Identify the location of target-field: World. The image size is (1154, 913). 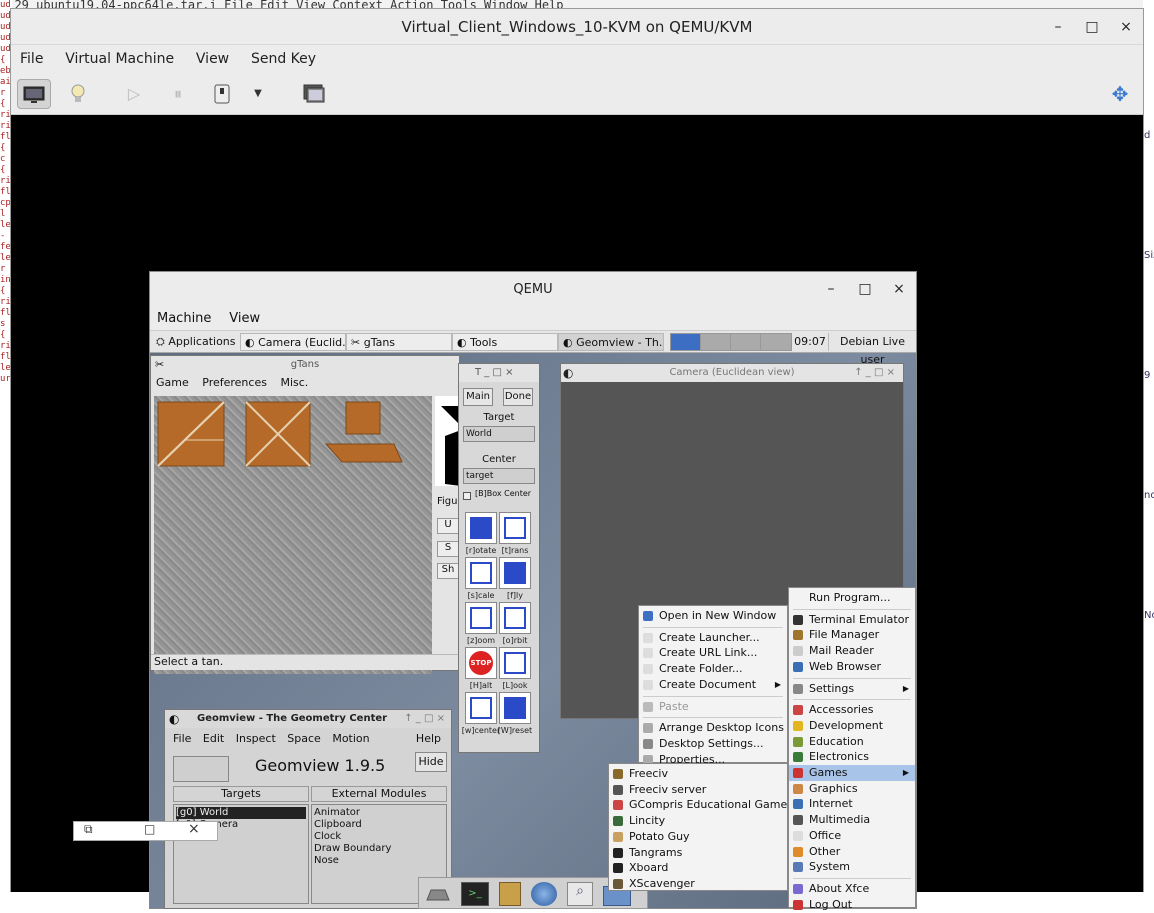
(499, 434).